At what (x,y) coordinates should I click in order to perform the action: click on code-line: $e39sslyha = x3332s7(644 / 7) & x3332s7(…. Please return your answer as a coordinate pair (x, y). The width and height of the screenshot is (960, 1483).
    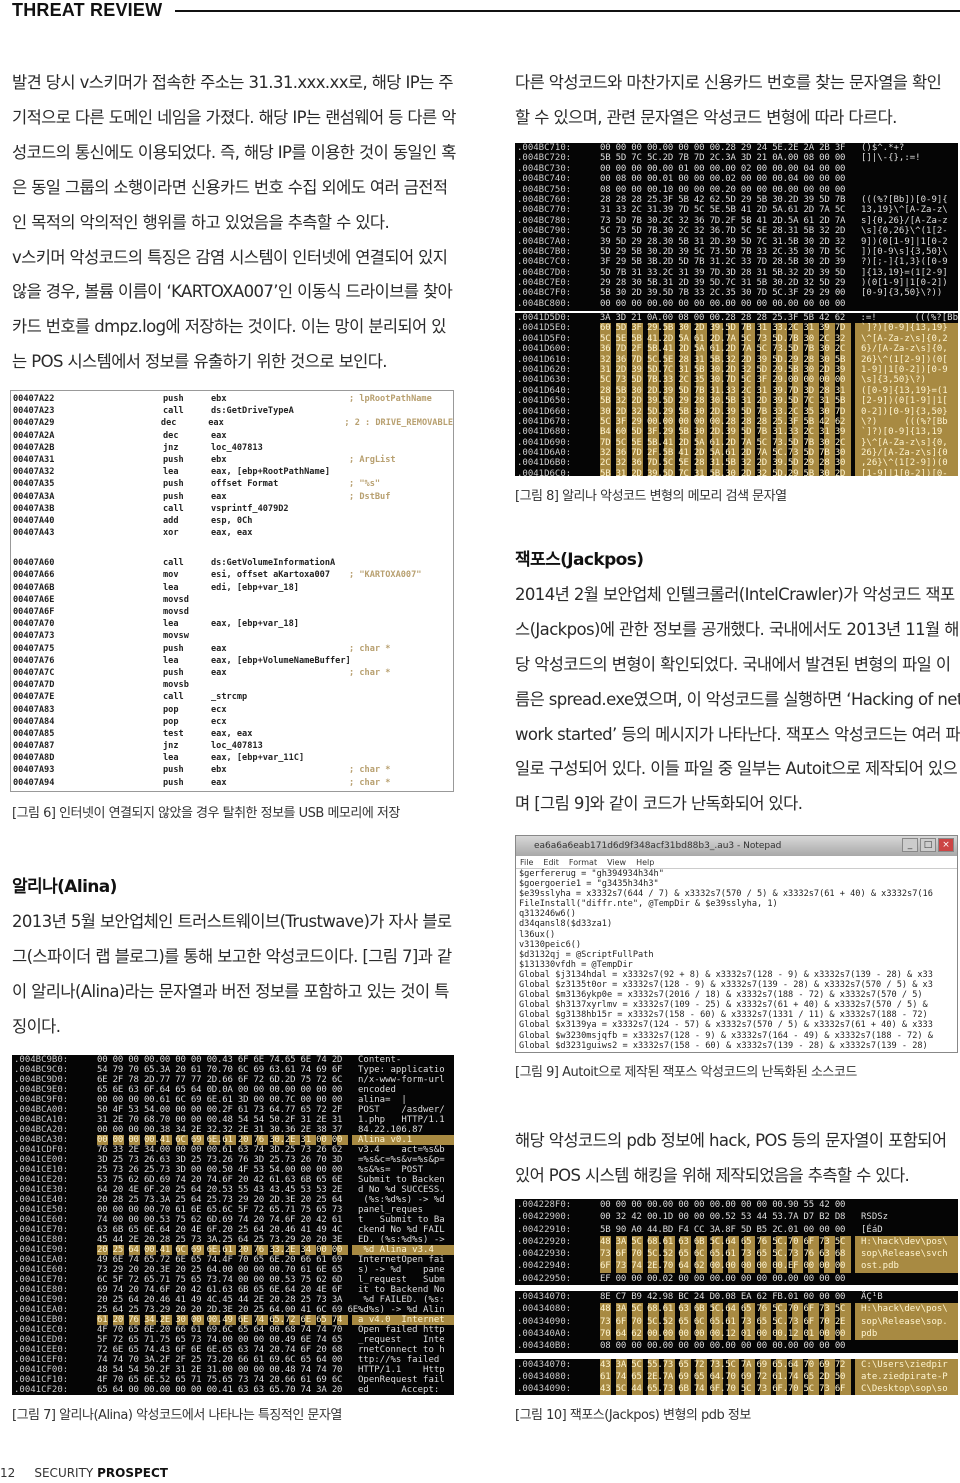
    Looking at the image, I should click on (726, 894).